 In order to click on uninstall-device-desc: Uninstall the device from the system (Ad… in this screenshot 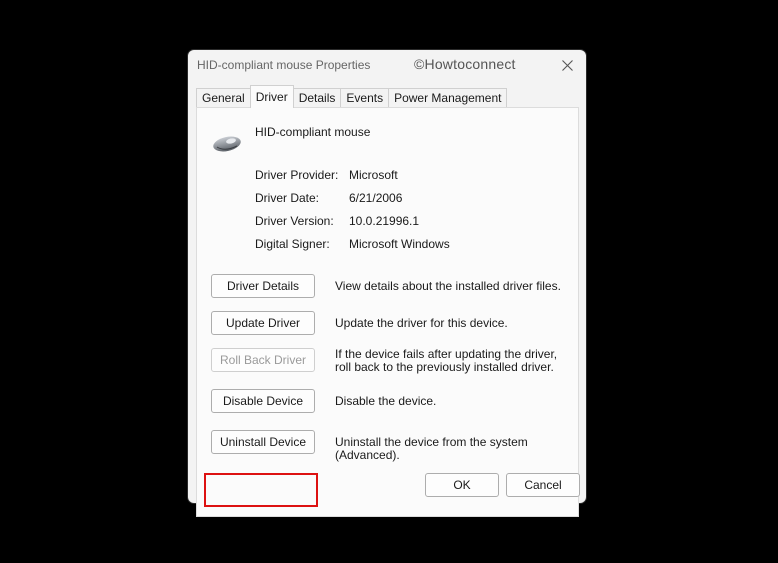, I will do `click(431, 448)`.